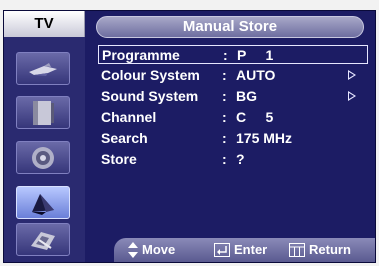  I want to click on menu-row-programme: Programme : P 1, so click(233, 54).